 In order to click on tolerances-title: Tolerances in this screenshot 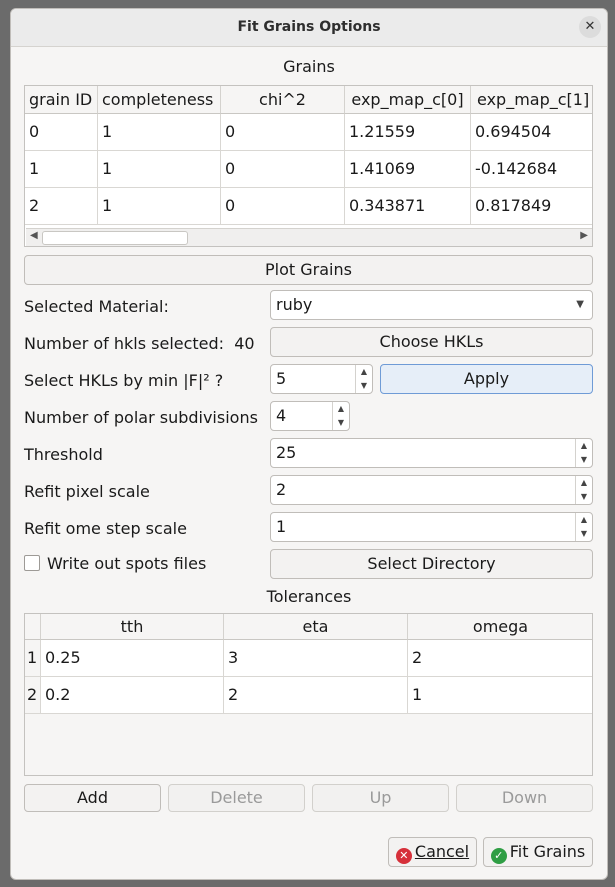, I will do `click(309, 596)`.